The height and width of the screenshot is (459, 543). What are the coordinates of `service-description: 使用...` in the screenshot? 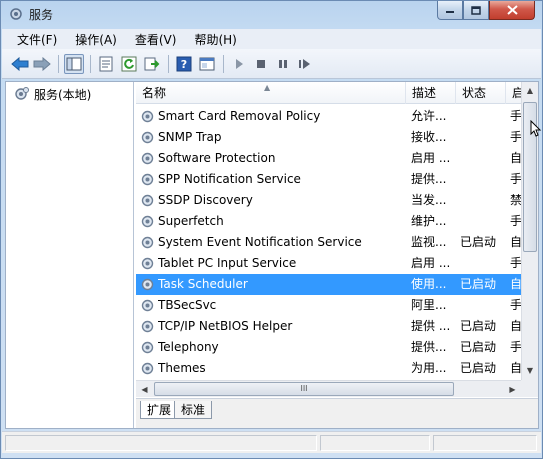 It's located at (429, 284).